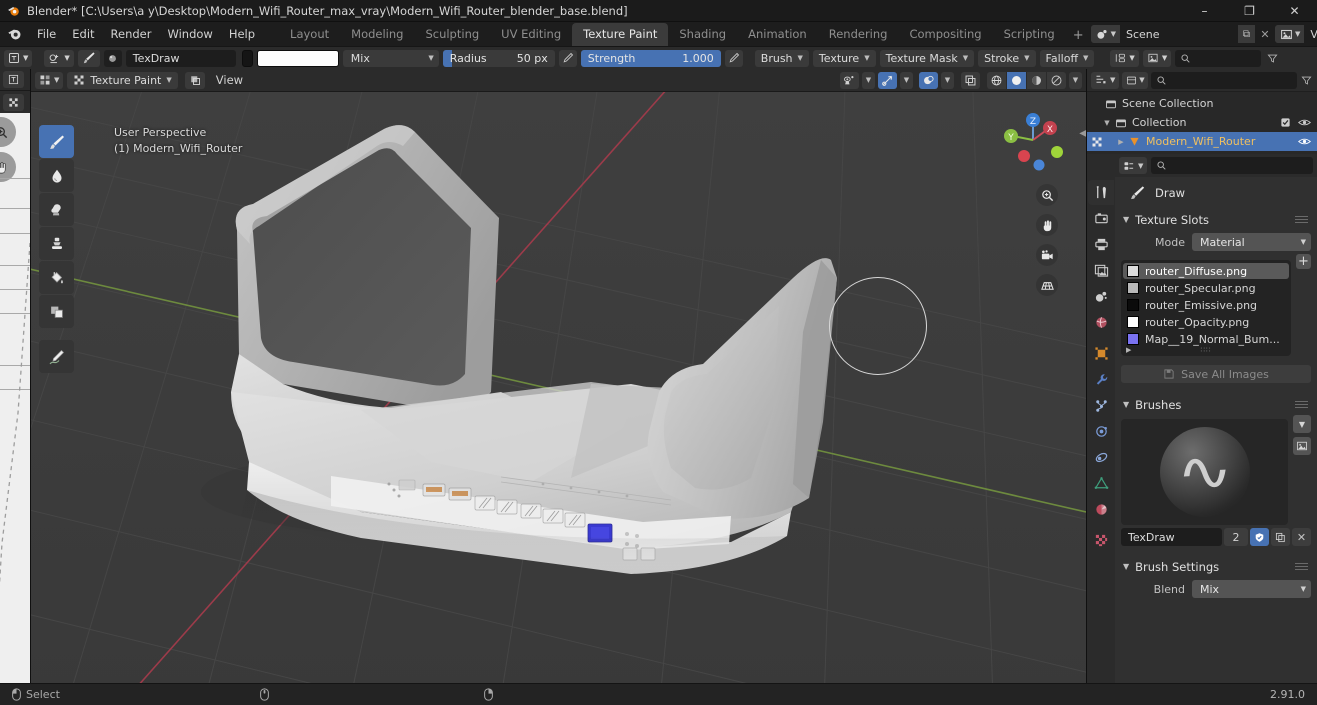 This screenshot has width=1317, height=705. Describe the element at coordinates (1206, 271) in the screenshot. I see `texture-slot-item: router_Diffuse.png` at that location.